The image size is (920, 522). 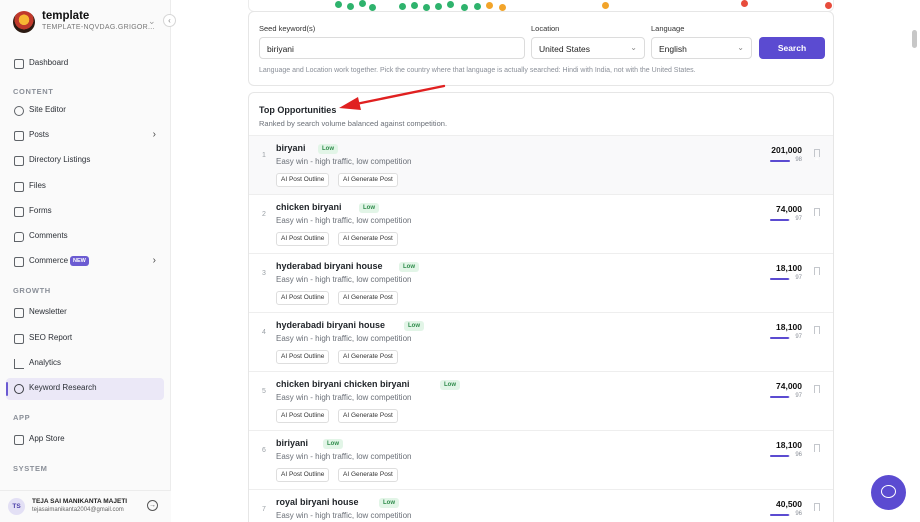 What do you see at coordinates (19, 364) in the screenshot?
I see `analytics-icon` at bounding box center [19, 364].